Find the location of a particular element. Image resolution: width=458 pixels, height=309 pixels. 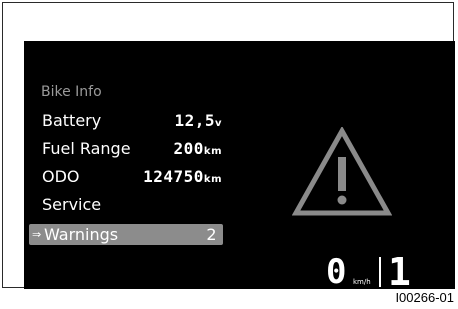

battery-value: 12,5v is located at coordinates (198, 120).